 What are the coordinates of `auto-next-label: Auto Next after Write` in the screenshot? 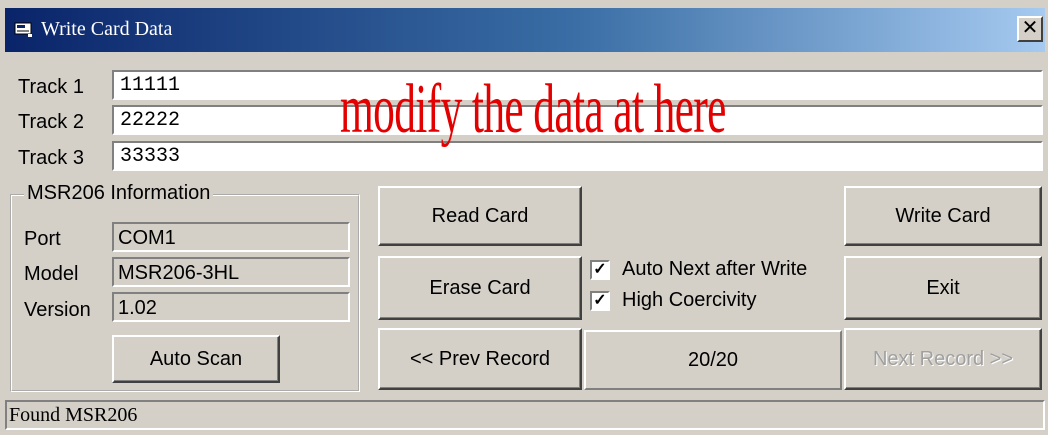 It's located at (715, 269).